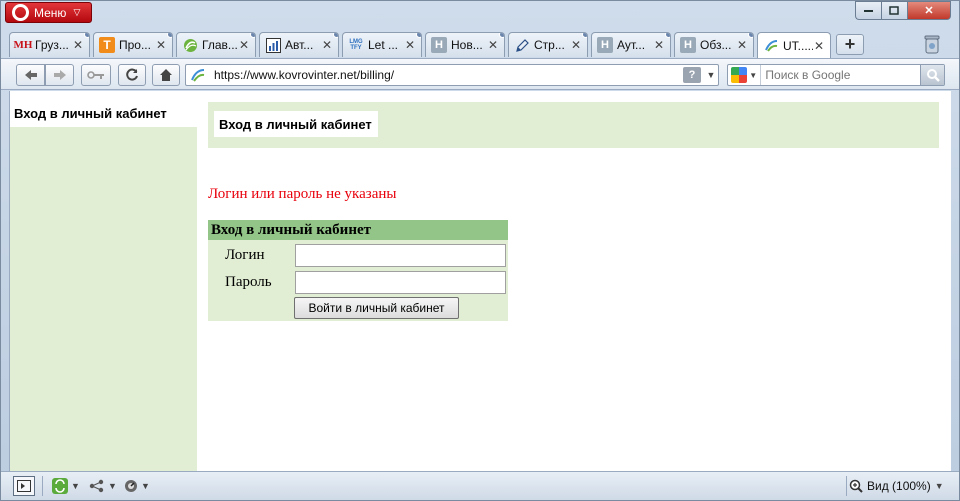 This screenshot has height=501, width=960. Describe the element at coordinates (103, 281) in the screenshot. I see `side-panel: Вход в личный кабинет` at that location.